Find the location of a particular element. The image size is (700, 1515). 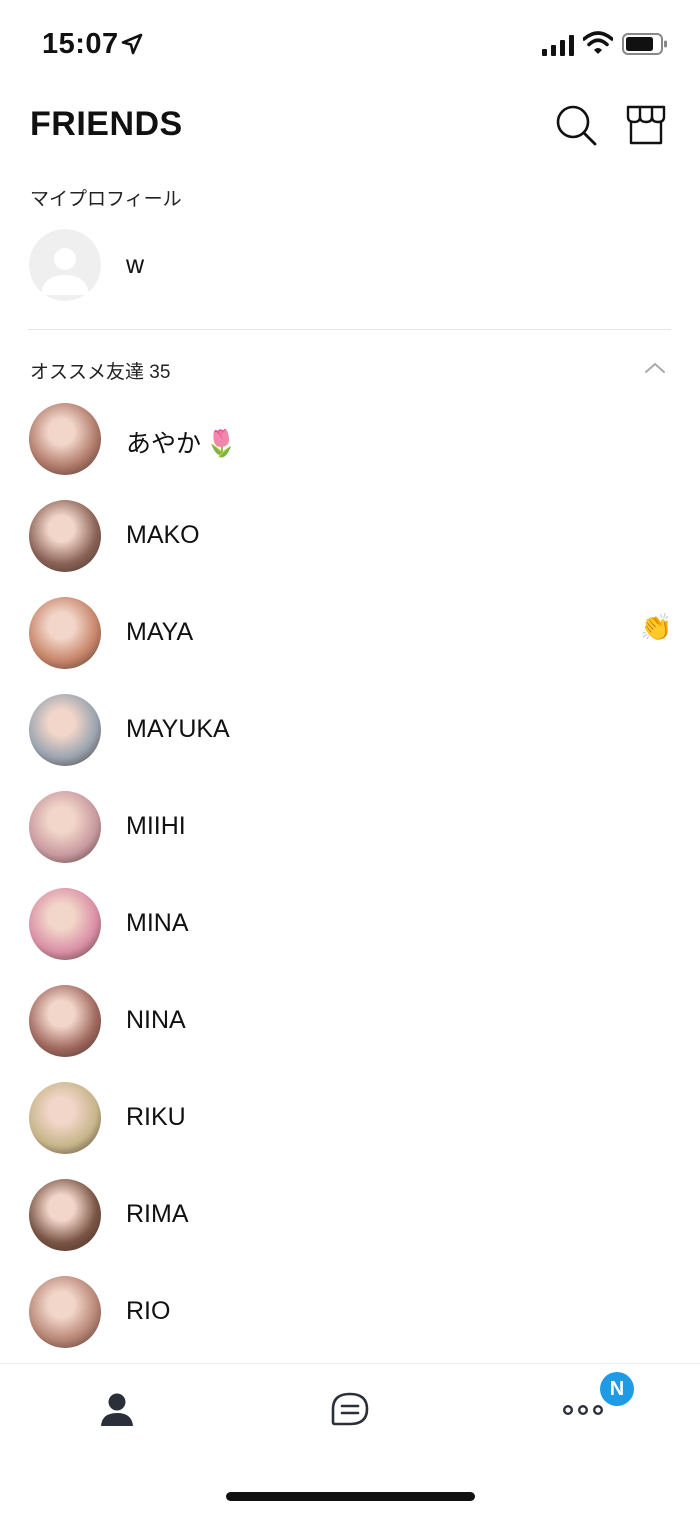

store-icon is located at coordinates (646, 125).